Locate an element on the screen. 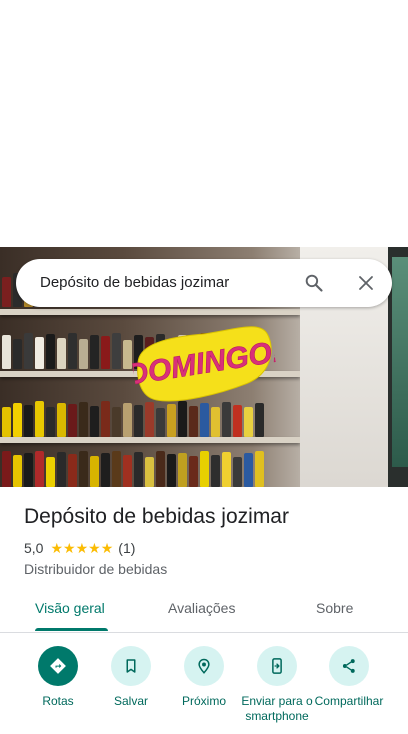 The image size is (408, 734). save-label: Salvar is located at coordinates (130, 701).